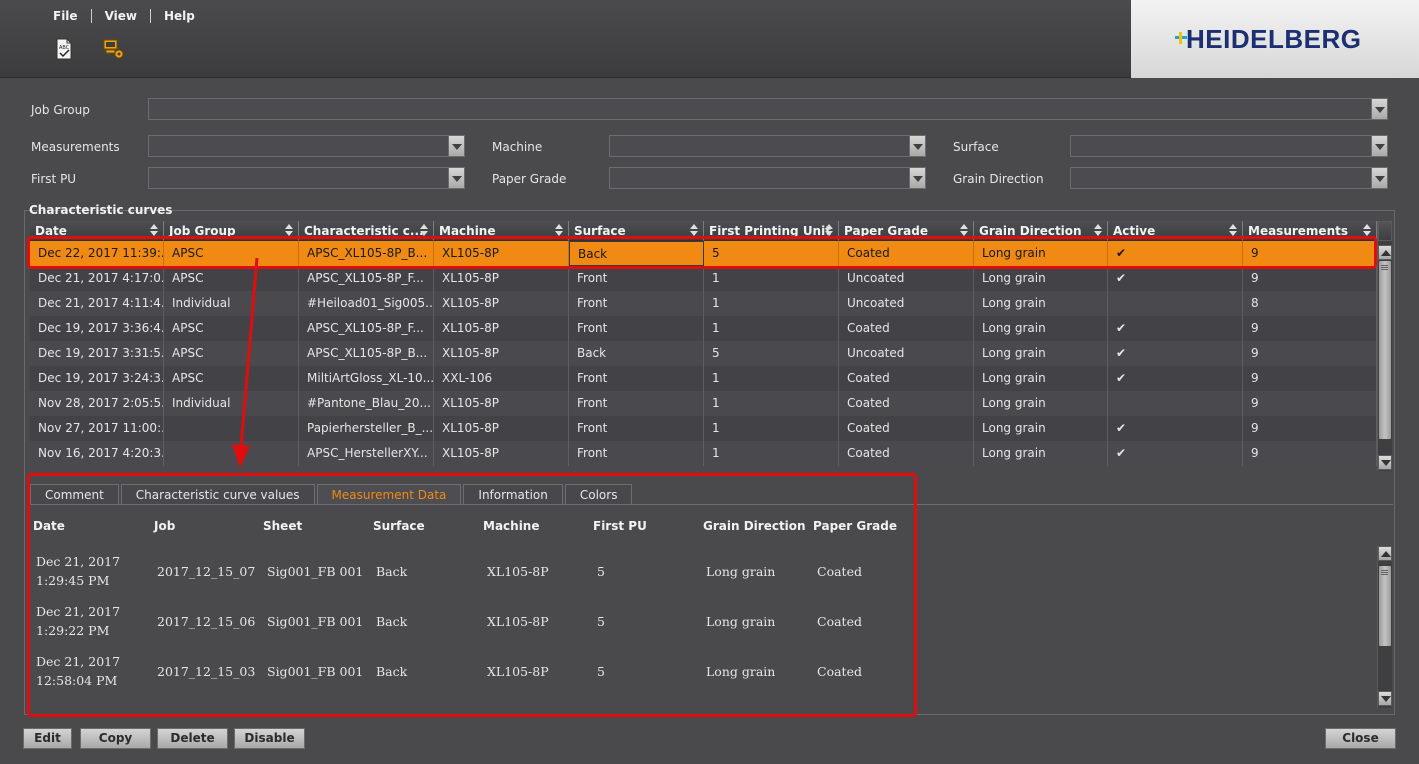 This screenshot has height=764, width=1419. I want to click on first-pu-label: First PU, so click(54, 179).